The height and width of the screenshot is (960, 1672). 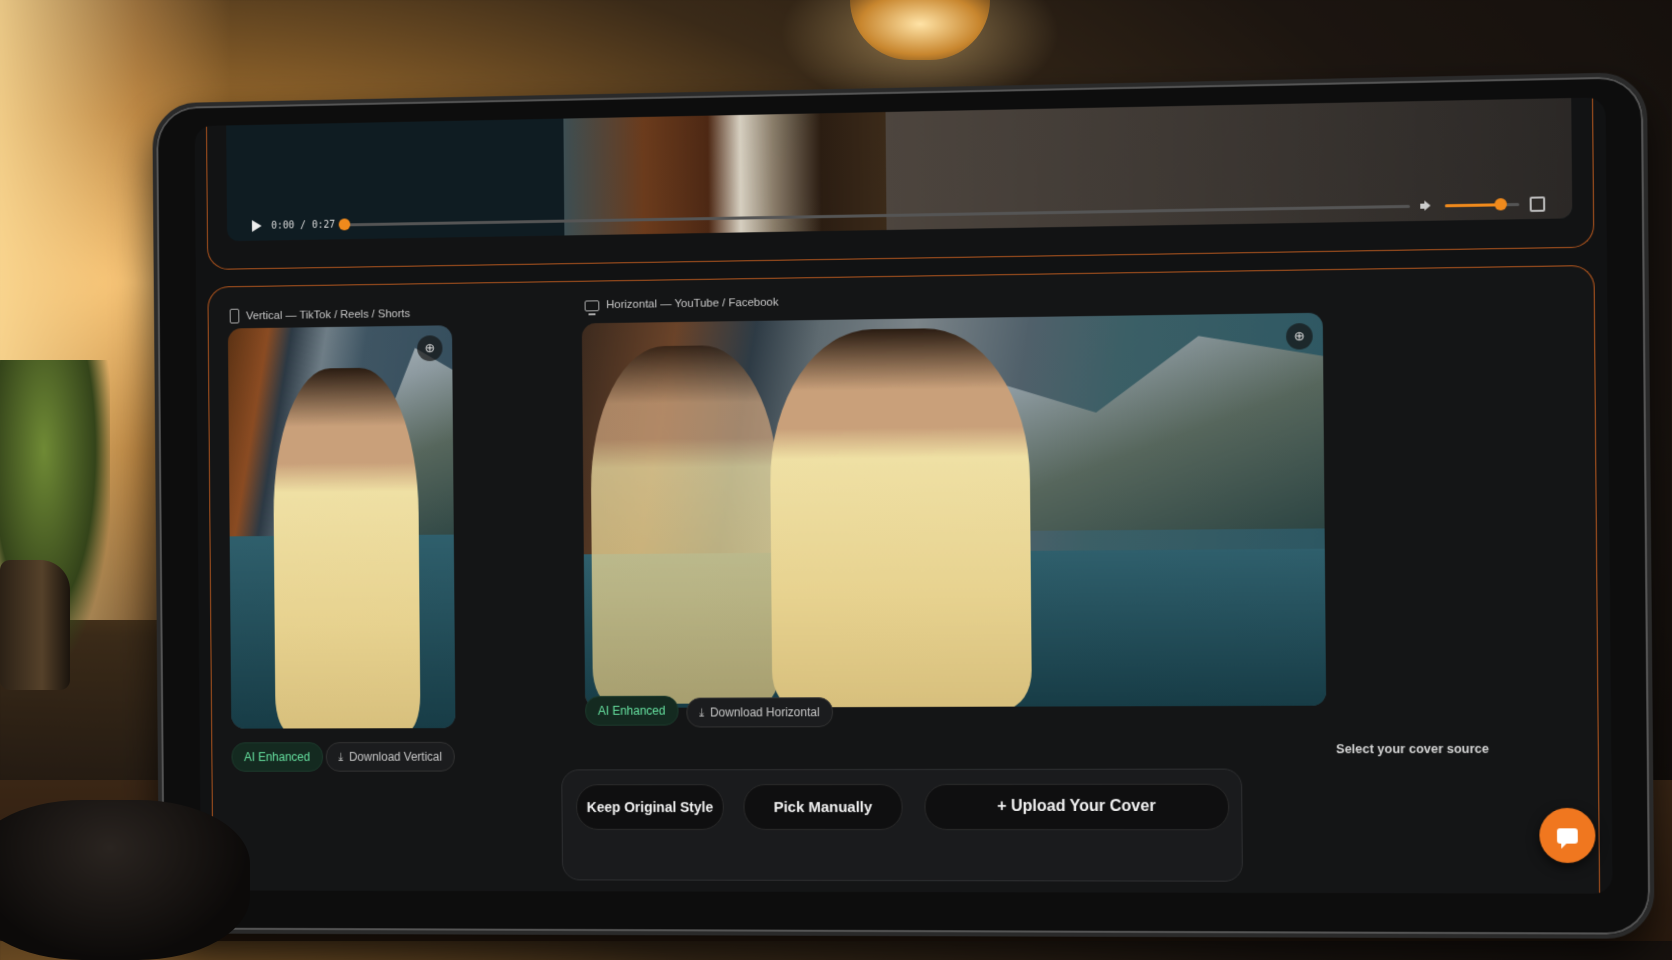 I want to click on chat-icon, so click(x=1567, y=835).